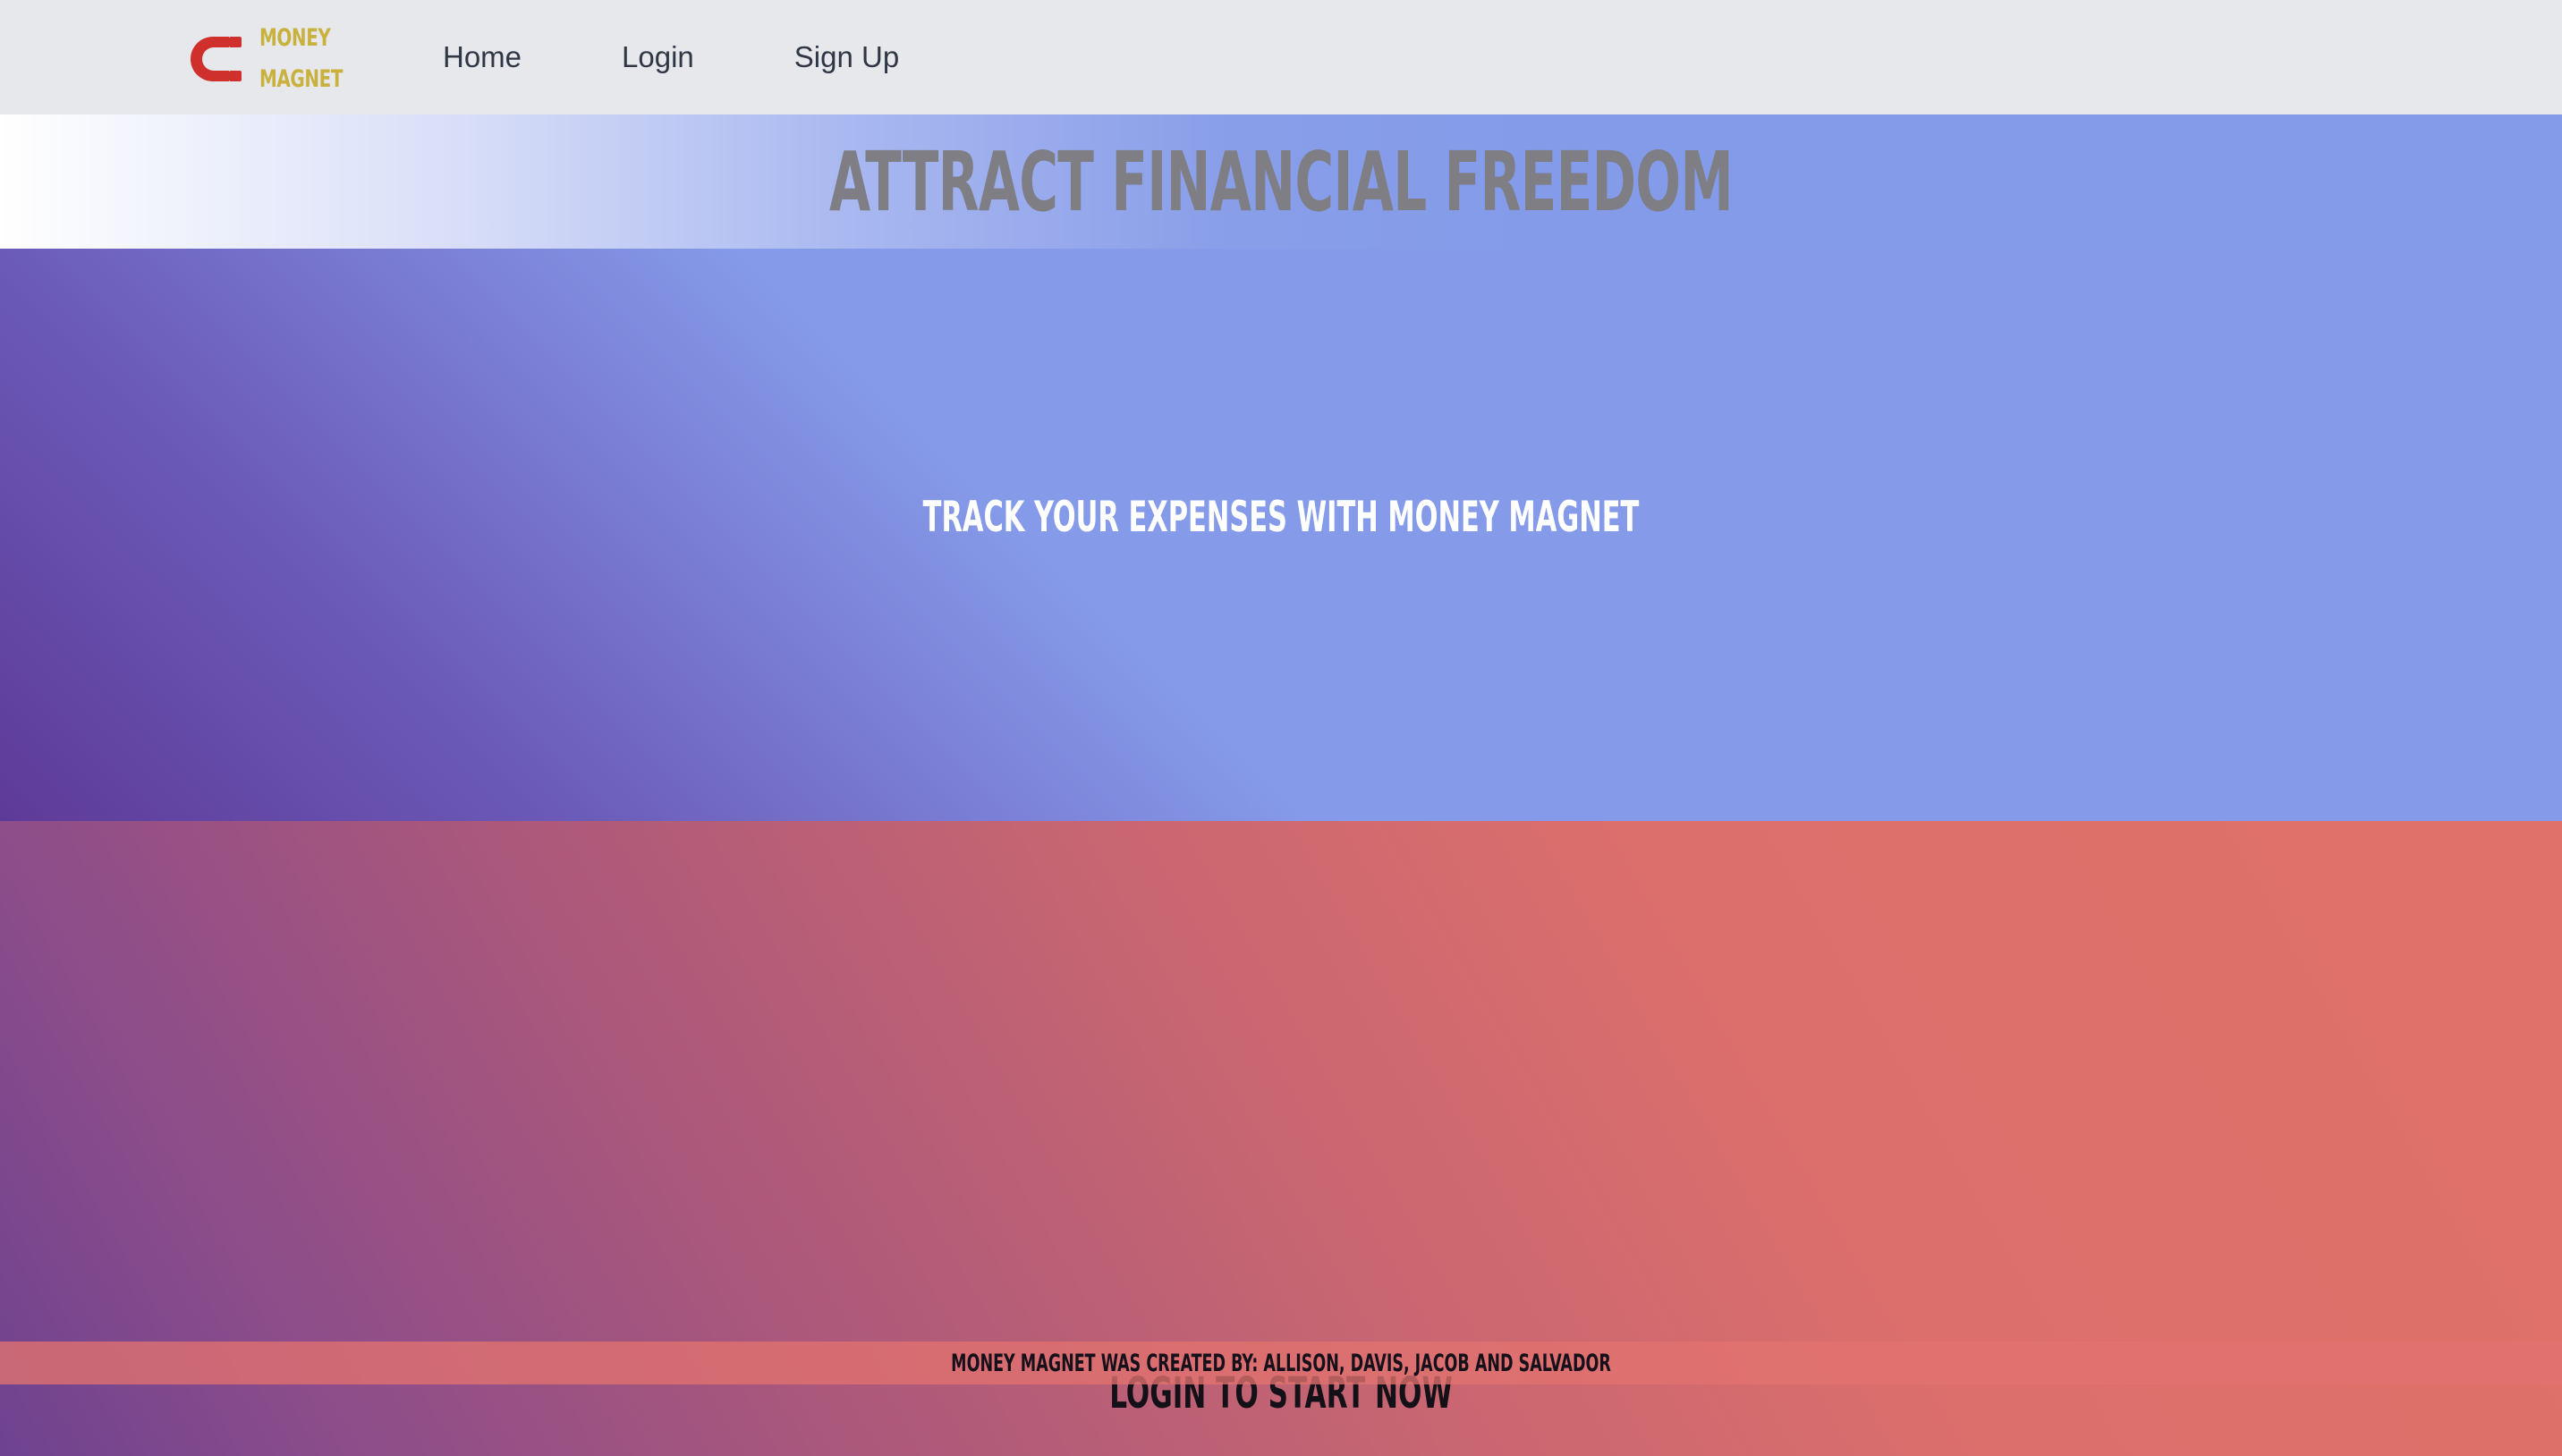 The image size is (2562, 1456). Describe the element at coordinates (721, 57) in the screenshot. I see `nav-links: Home Login Sign Up` at that location.